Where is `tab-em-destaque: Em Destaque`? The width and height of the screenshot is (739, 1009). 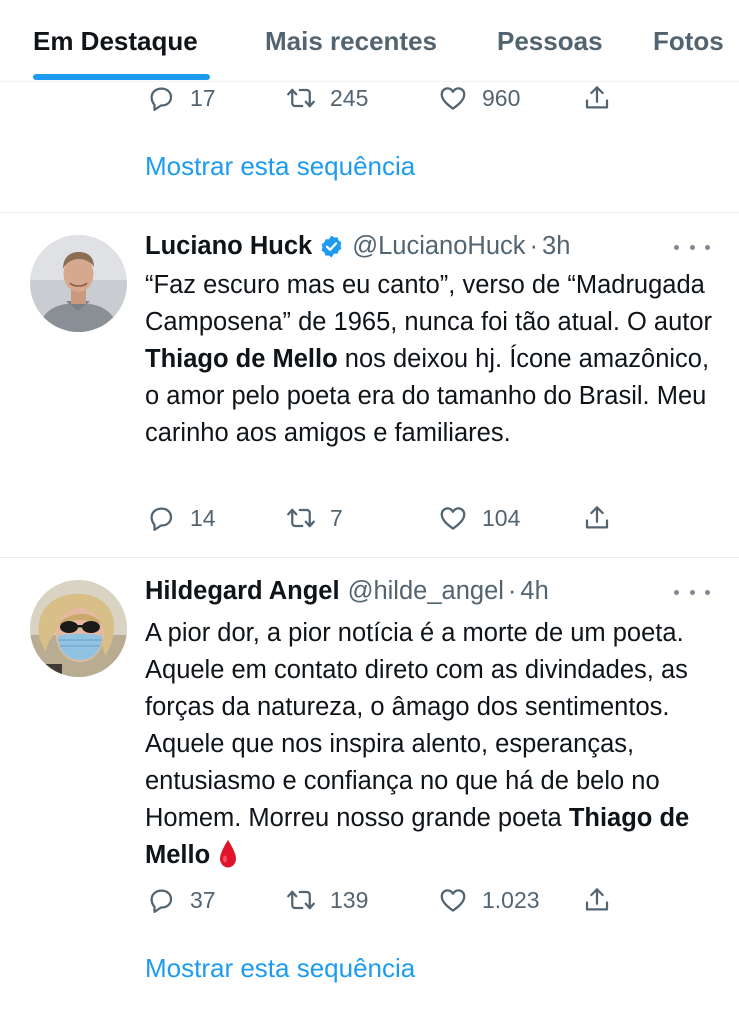
tab-em-destaque: Em Destaque is located at coordinates (115, 41).